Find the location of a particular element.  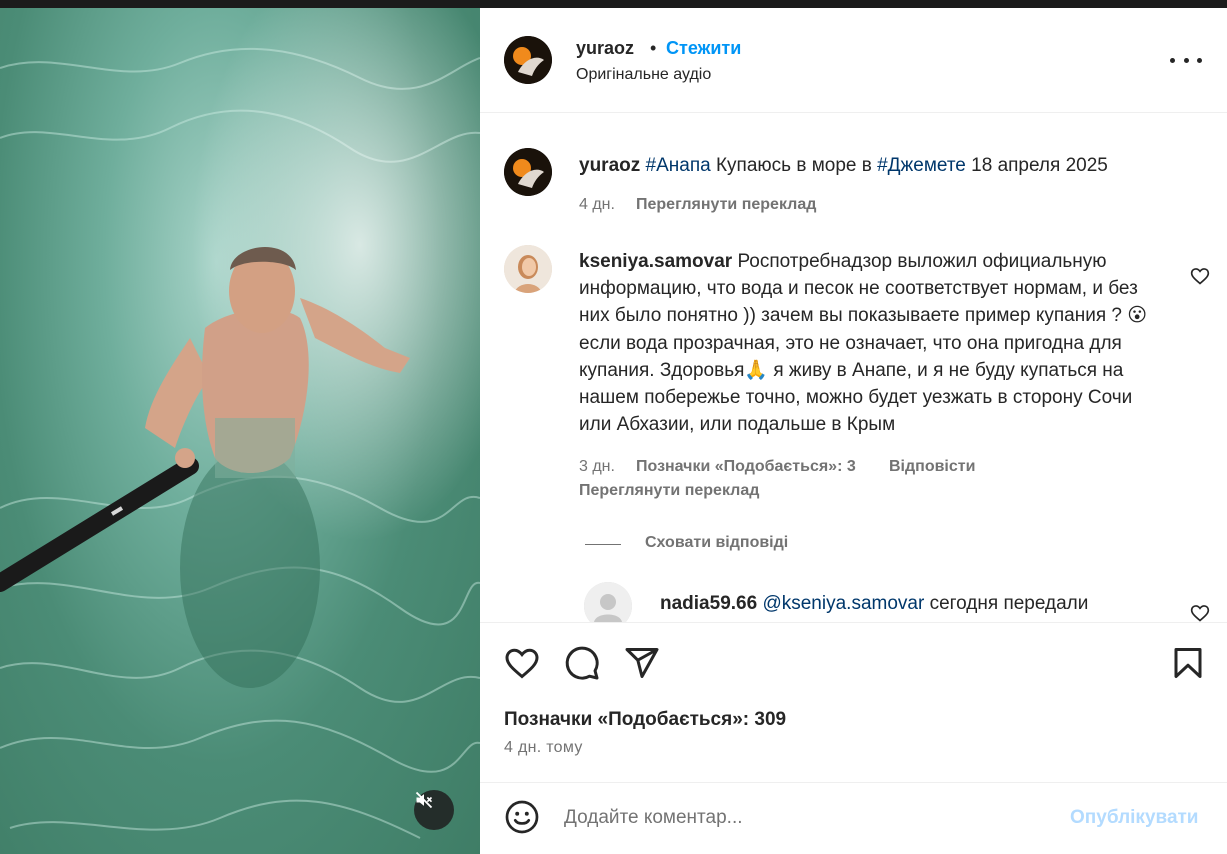

comment-translate-label: Переглянути переклад is located at coordinates (669, 490).